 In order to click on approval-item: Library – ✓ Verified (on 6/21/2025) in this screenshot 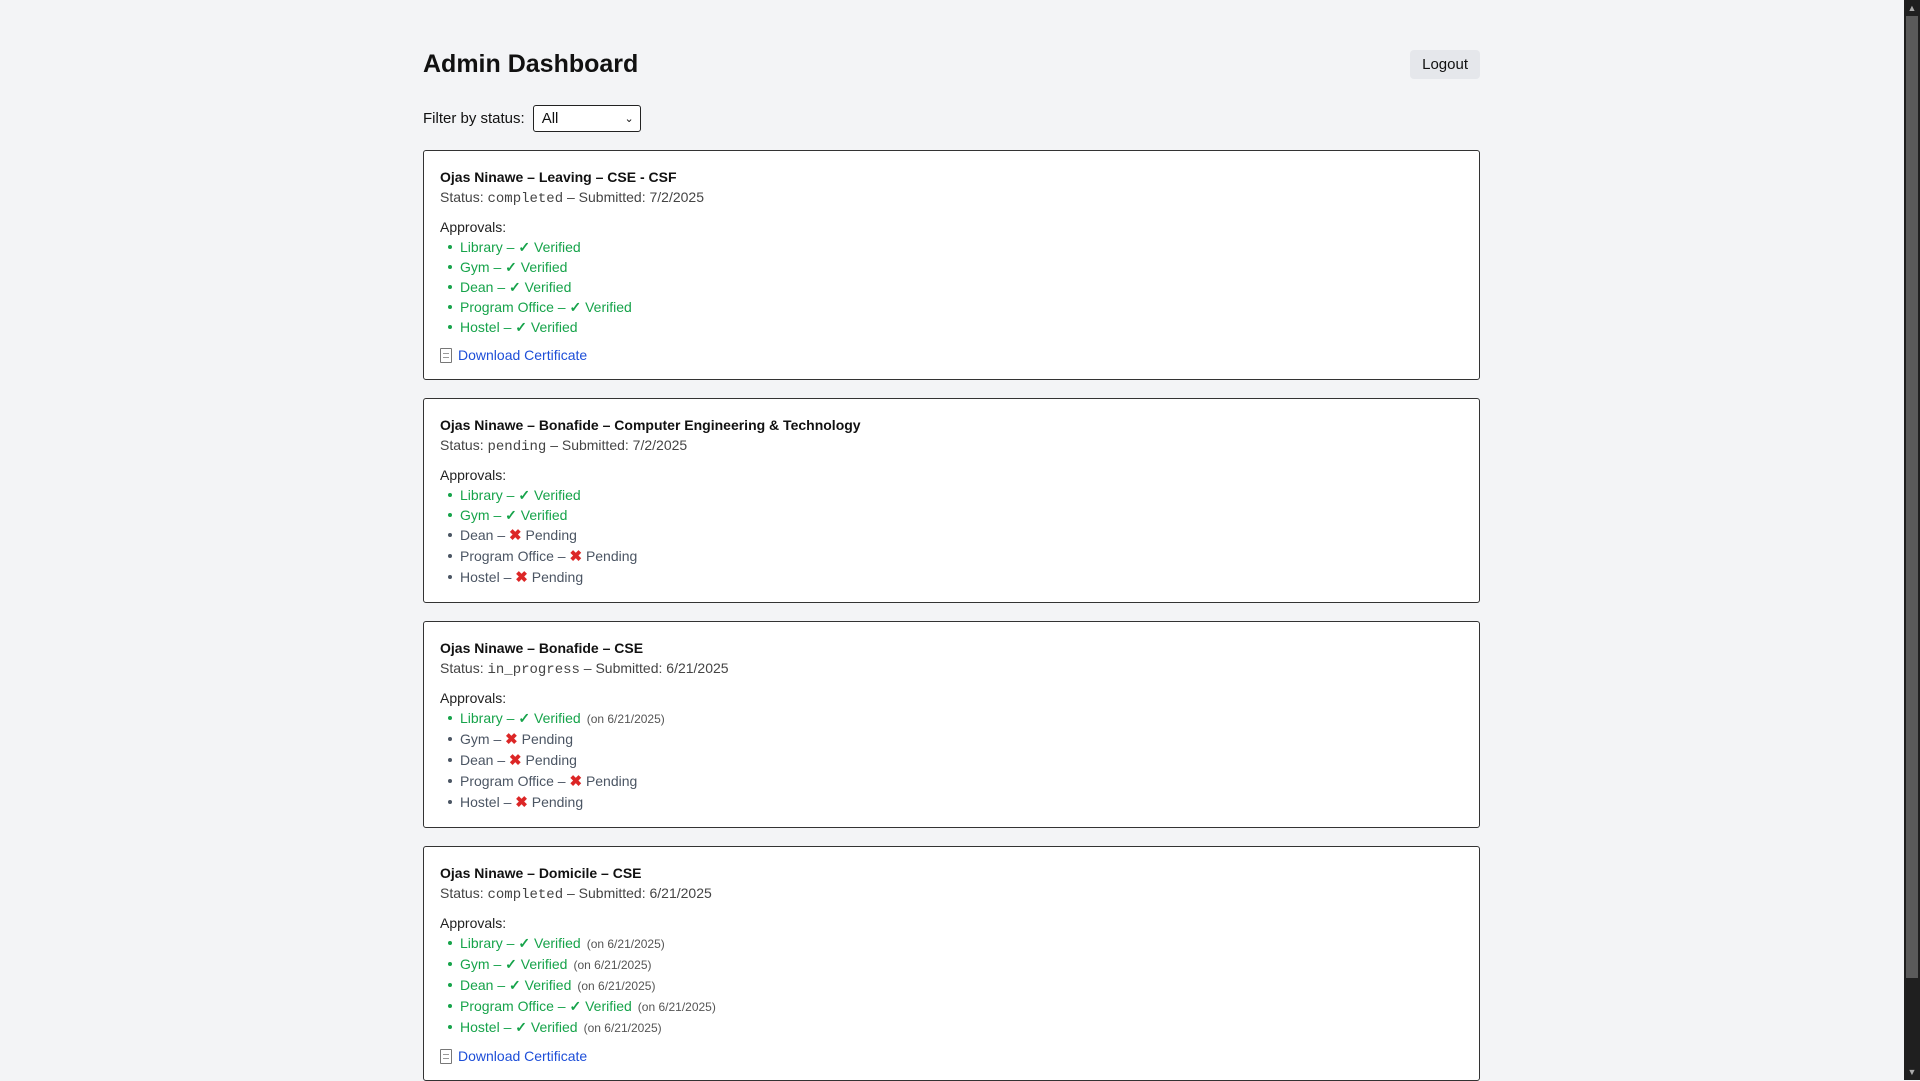, I will do `click(955, 943)`.